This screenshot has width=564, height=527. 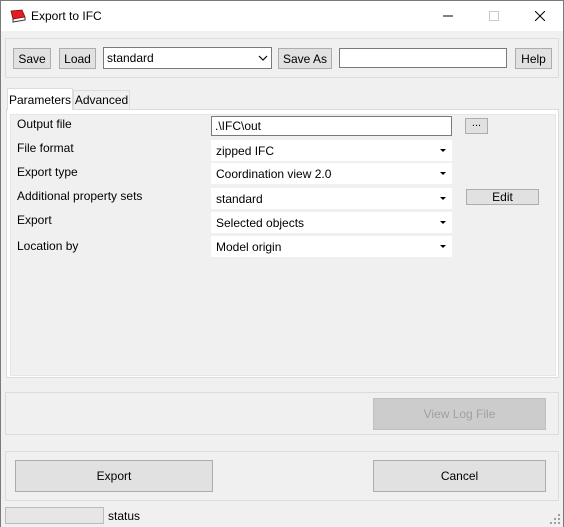 I want to click on export-type-select: Coordination view 2.0, so click(x=331, y=173).